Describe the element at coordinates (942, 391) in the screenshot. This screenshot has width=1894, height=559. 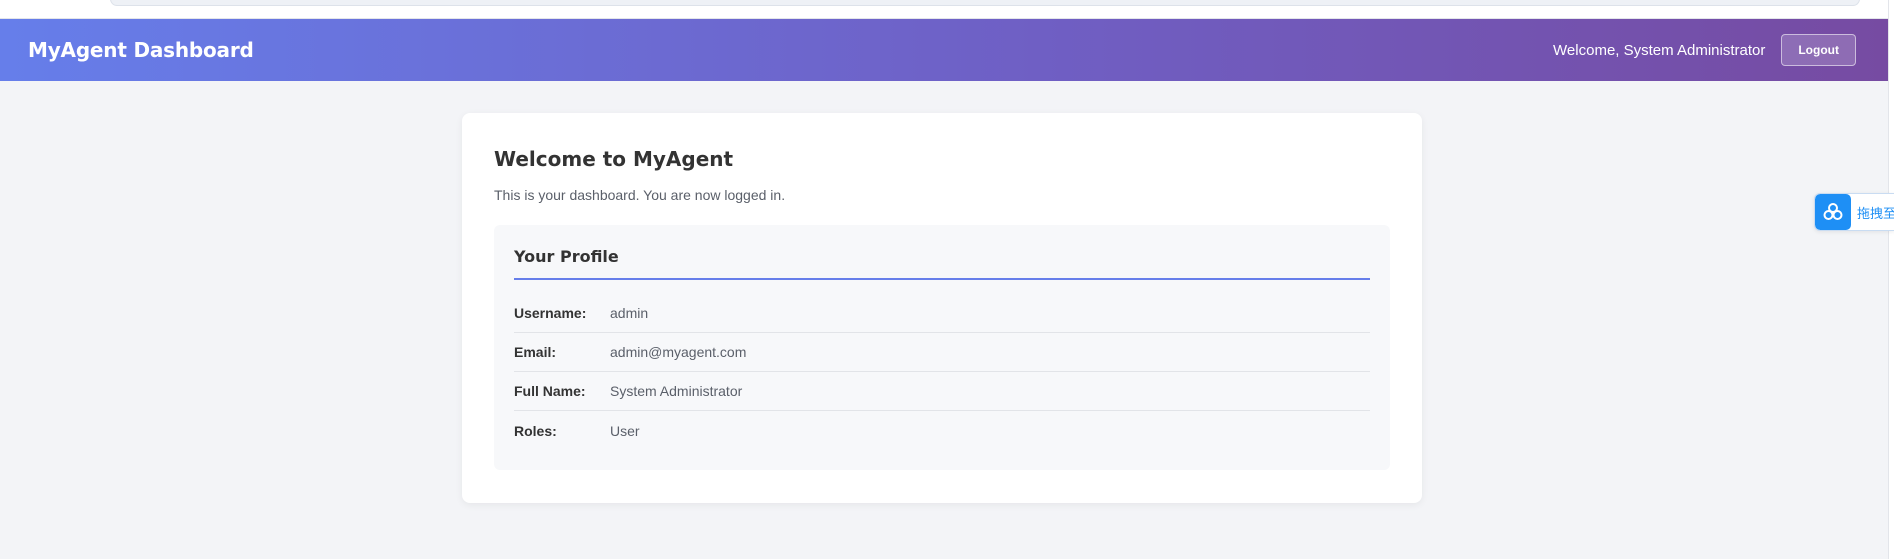
I see `profile-row-full-name: Full Name: System Administrator` at that location.